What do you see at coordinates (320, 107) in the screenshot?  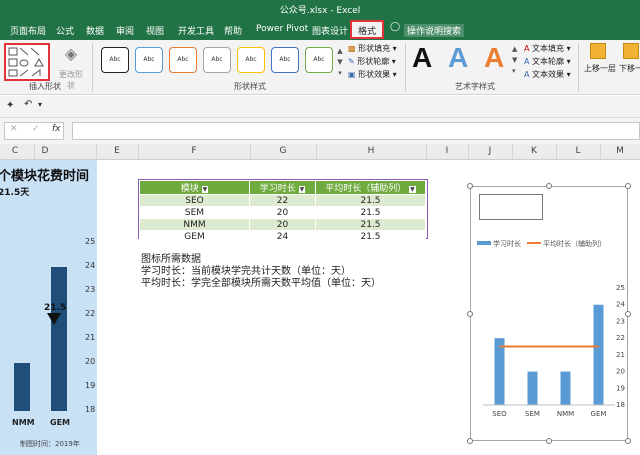 I see `quick-access-bar: ✦ ↶ ▾` at bounding box center [320, 107].